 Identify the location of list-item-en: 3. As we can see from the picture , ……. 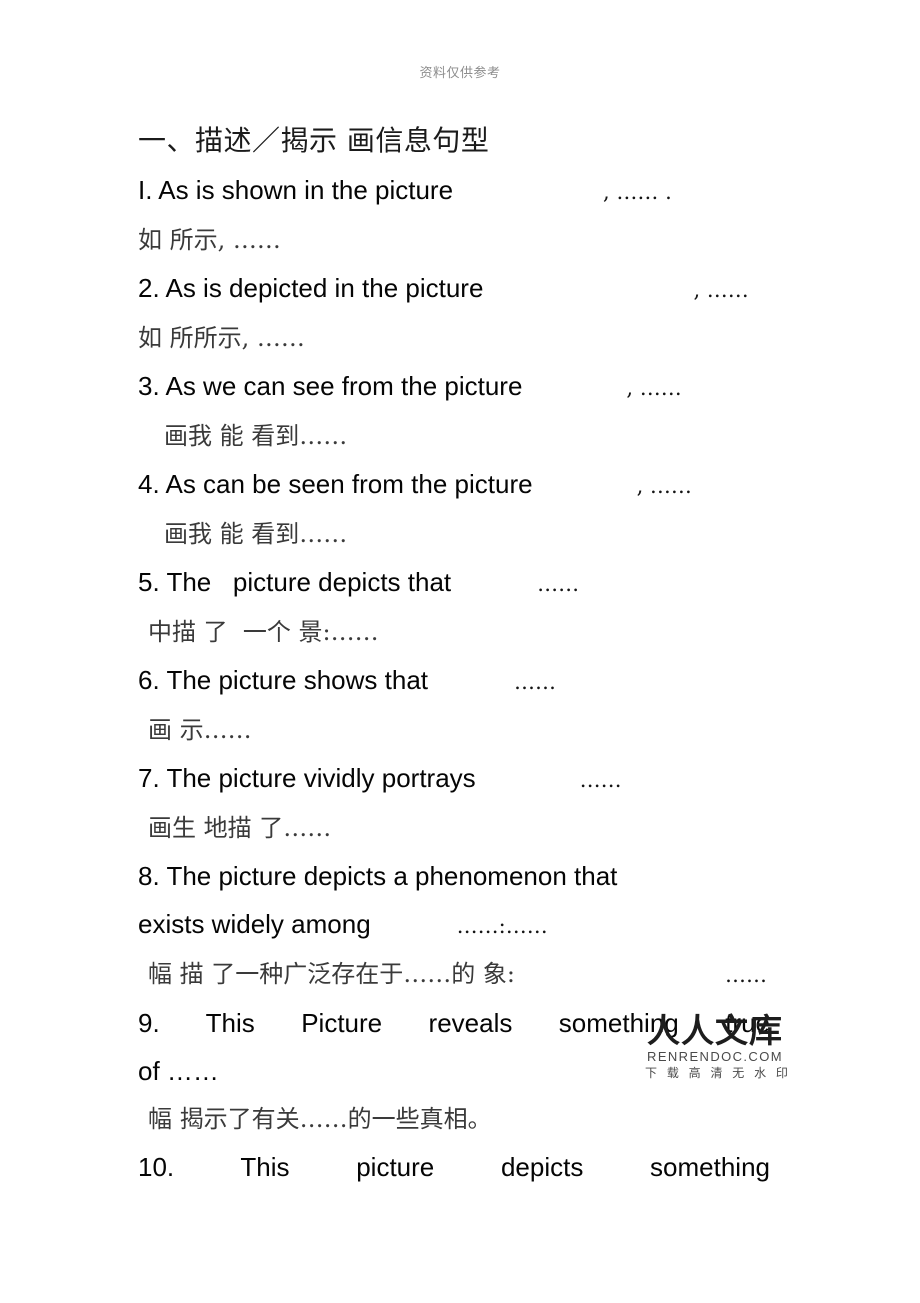
(463, 387).